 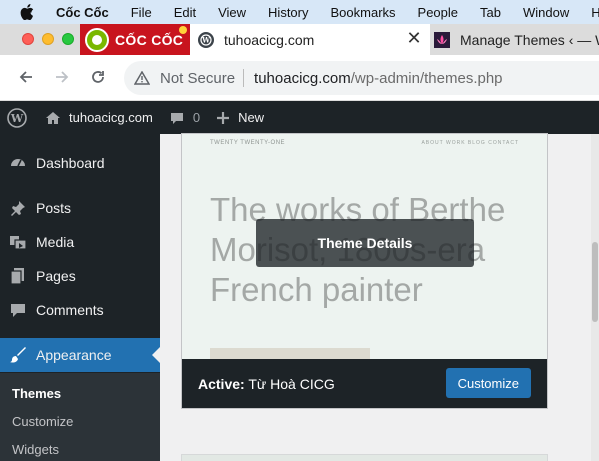 I want to click on admin-bar-comments: 0, so click(x=184, y=118).